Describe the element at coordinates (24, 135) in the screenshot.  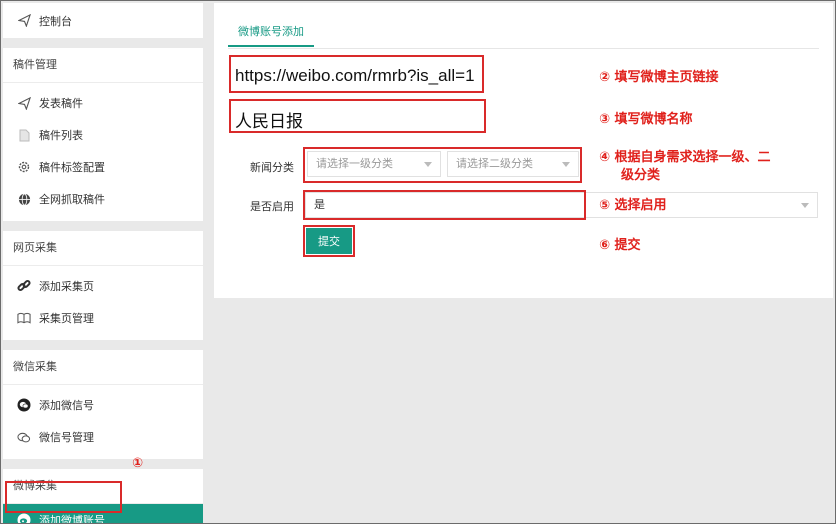
I see `document-icon` at that location.